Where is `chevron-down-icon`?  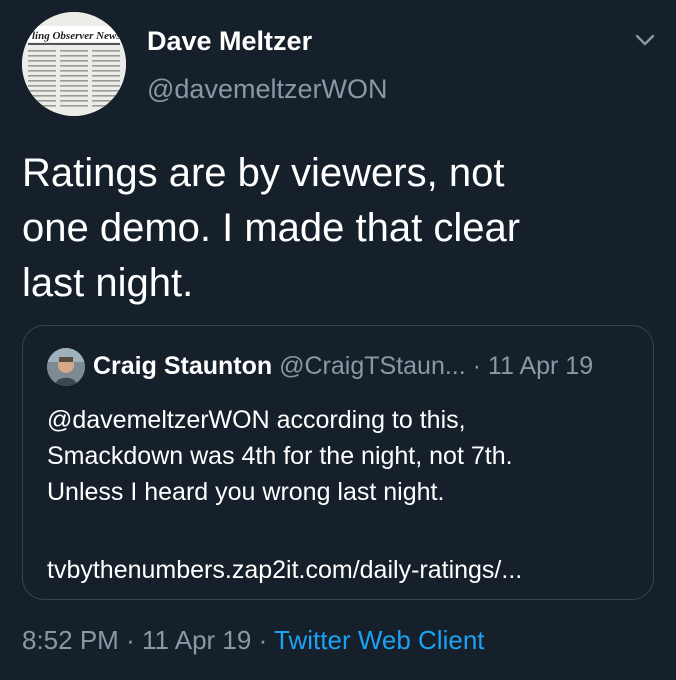
chevron-down-icon is located at coordinates (645, 40).